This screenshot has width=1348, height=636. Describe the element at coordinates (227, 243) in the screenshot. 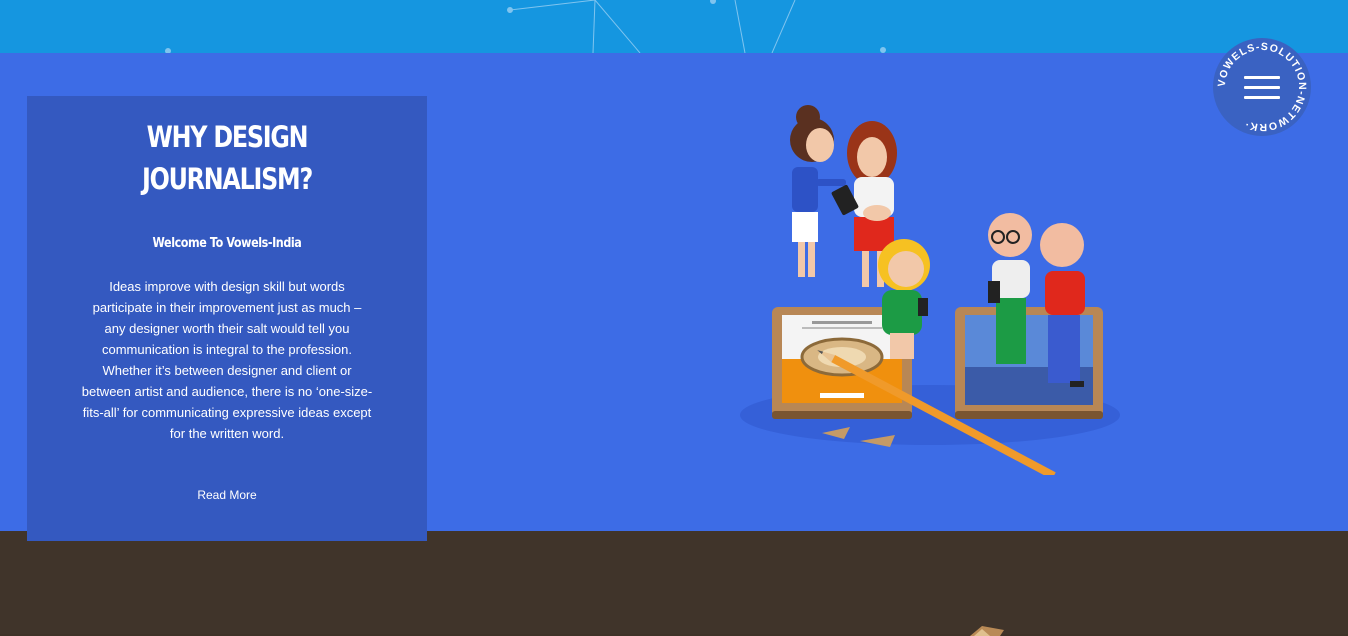

I see `card-subtitle: Welcome To Vowels-India` at that location.